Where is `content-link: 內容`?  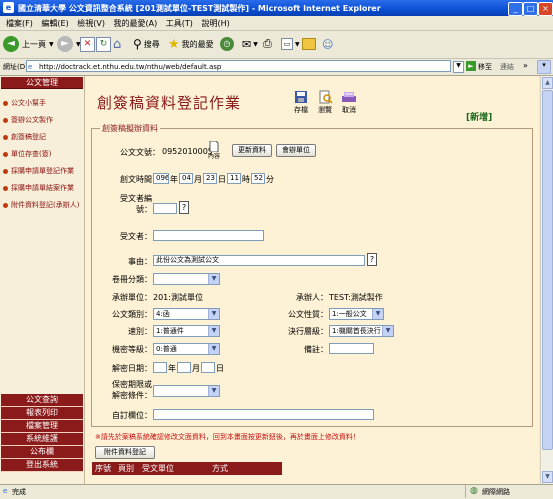 content-link: 內容 is located at coordinates (214, 150).